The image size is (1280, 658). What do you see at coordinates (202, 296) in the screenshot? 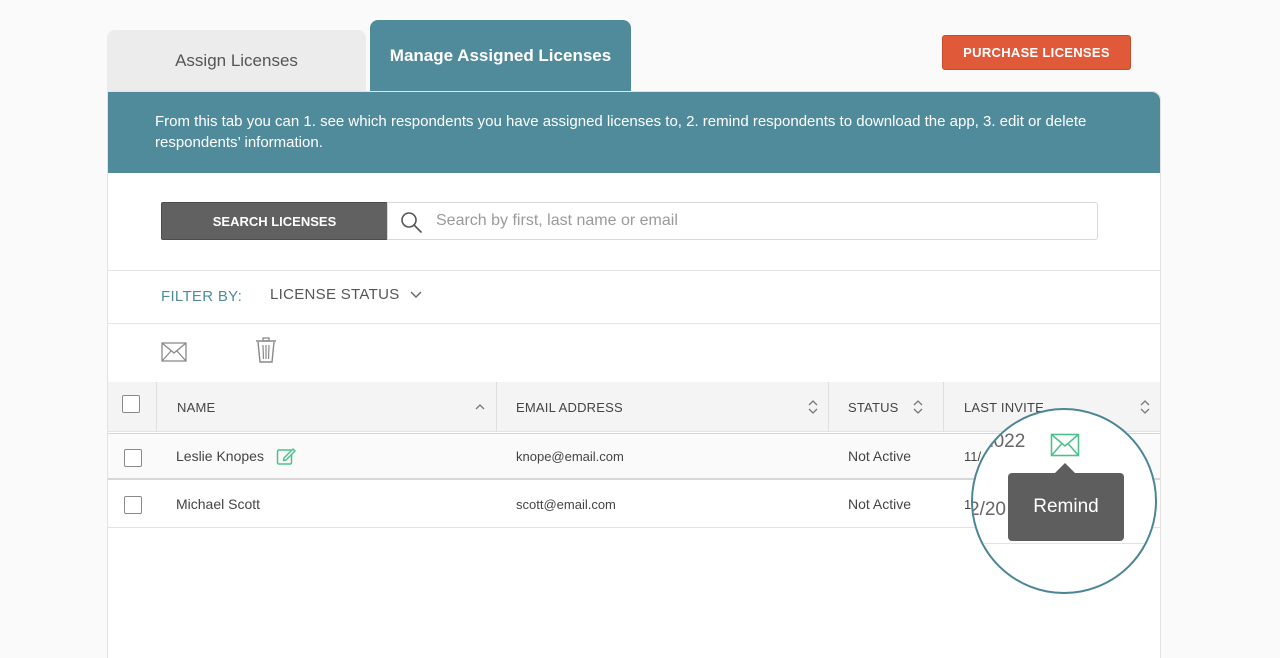
I see `filter-by-label: FILTER BY:` at bounding box center [202, 296].